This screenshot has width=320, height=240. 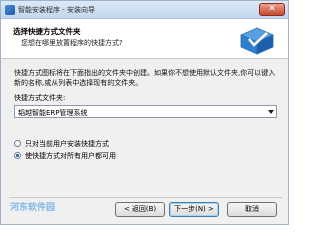 What do you see at coordinates (144, 39) in the screenshot?
I see `wizard-header: 选择快捷方式文件夹 您想在哪里放置程序的快捷方式?` at bounding box center [144, 39].